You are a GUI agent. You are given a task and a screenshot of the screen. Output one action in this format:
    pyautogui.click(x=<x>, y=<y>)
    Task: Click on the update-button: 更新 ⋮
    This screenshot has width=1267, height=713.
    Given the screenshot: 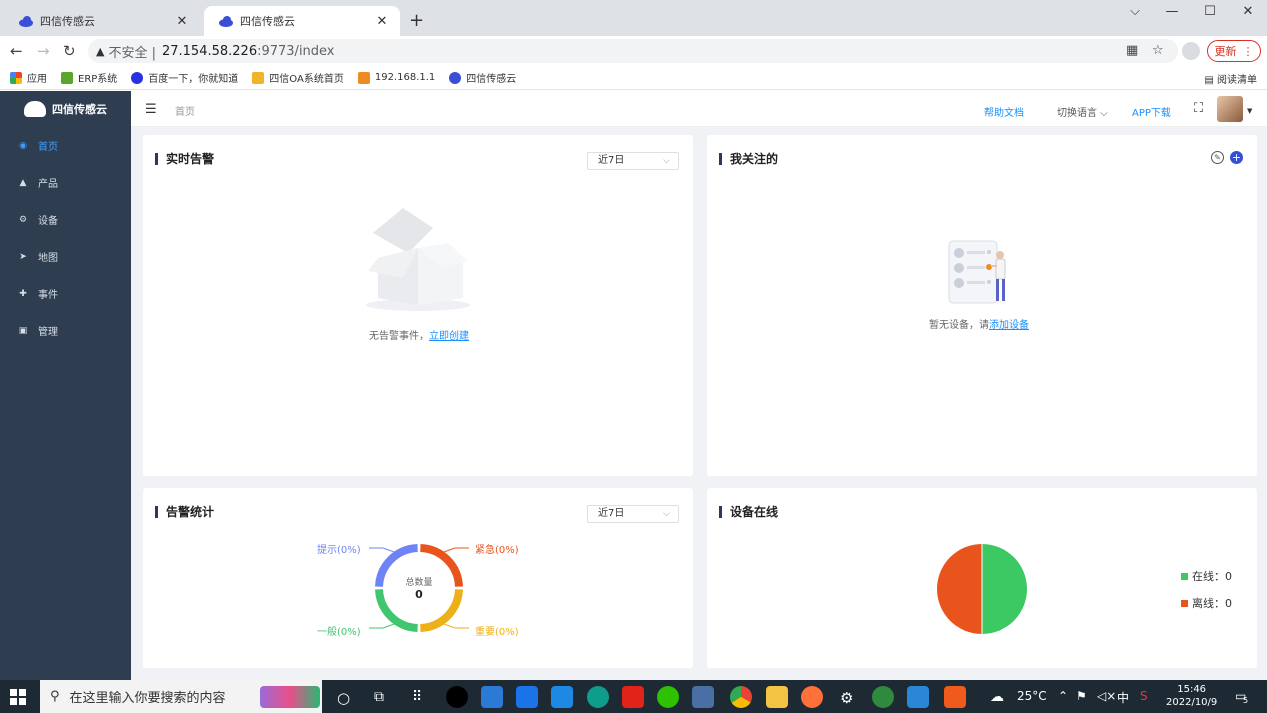 What is the action you would take?
    pyautogui.click(x=1234, y=51)
    